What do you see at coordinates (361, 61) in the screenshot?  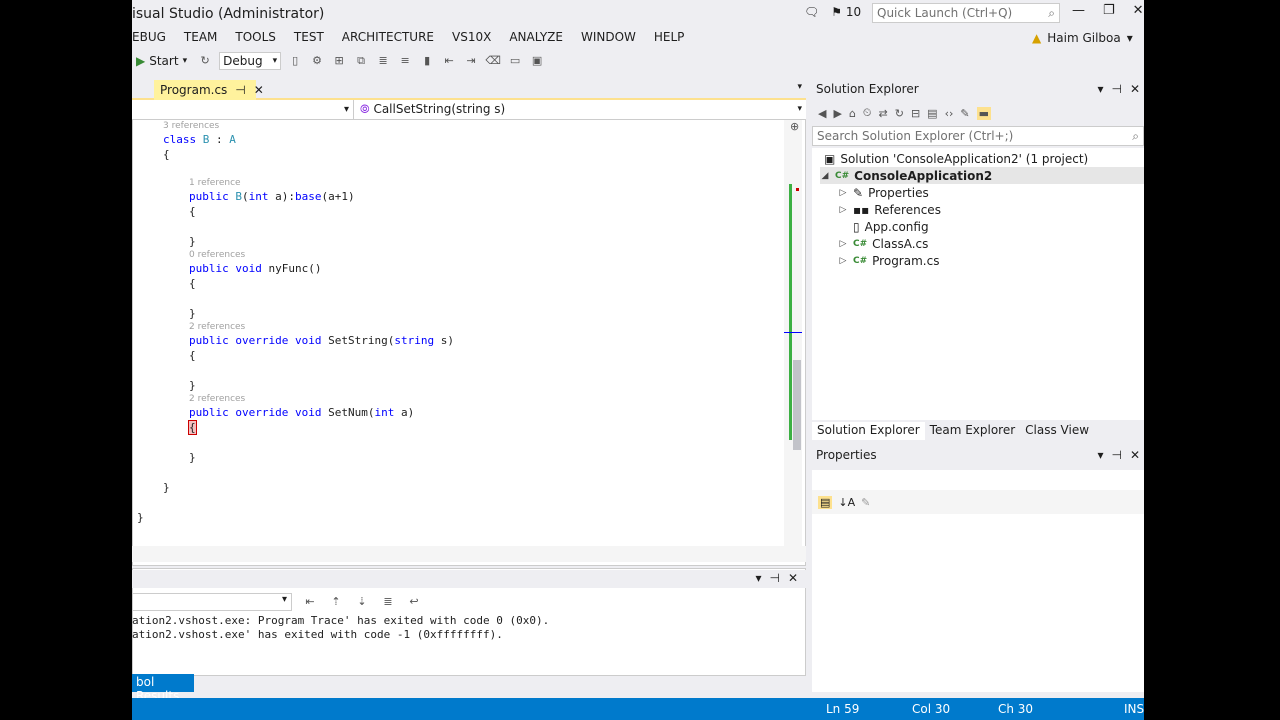 I see `copy-structure-icon: ⧉` at bounding box center [361, 61].